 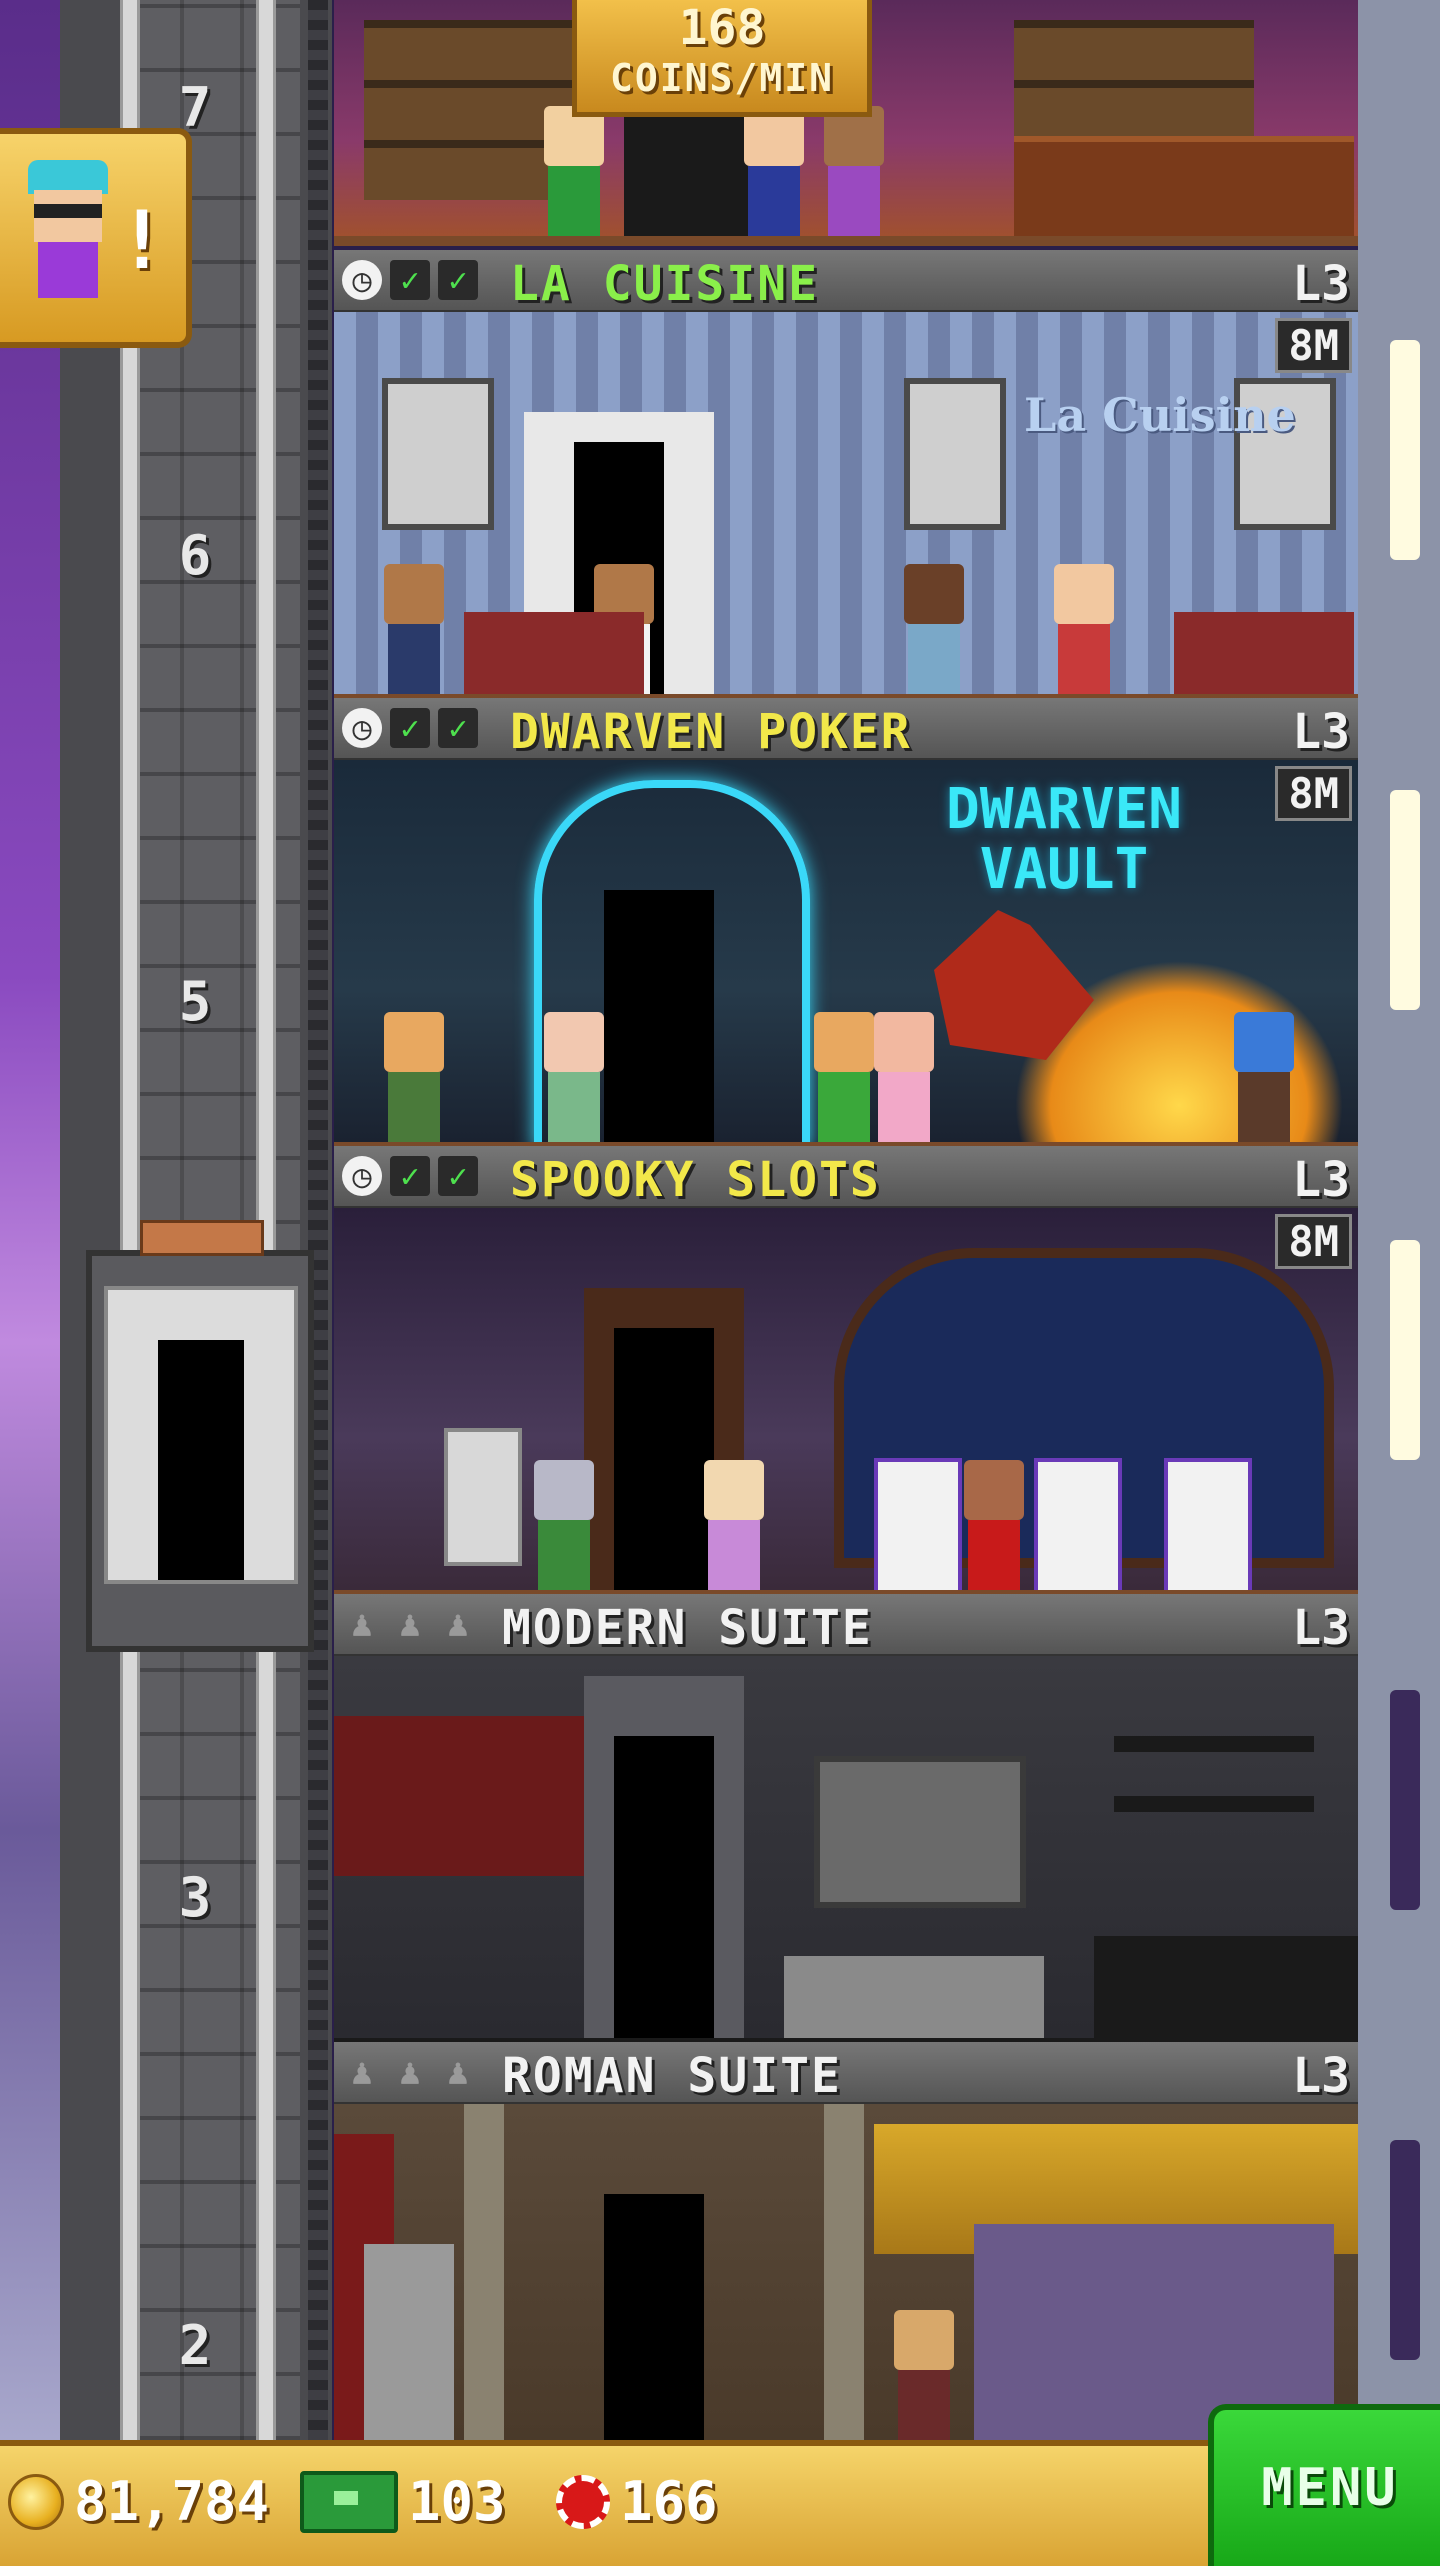 I want to click on floor-header: ♟ ♟ ♟ MODERN SUITE L3, so click(x=846, y=1626).